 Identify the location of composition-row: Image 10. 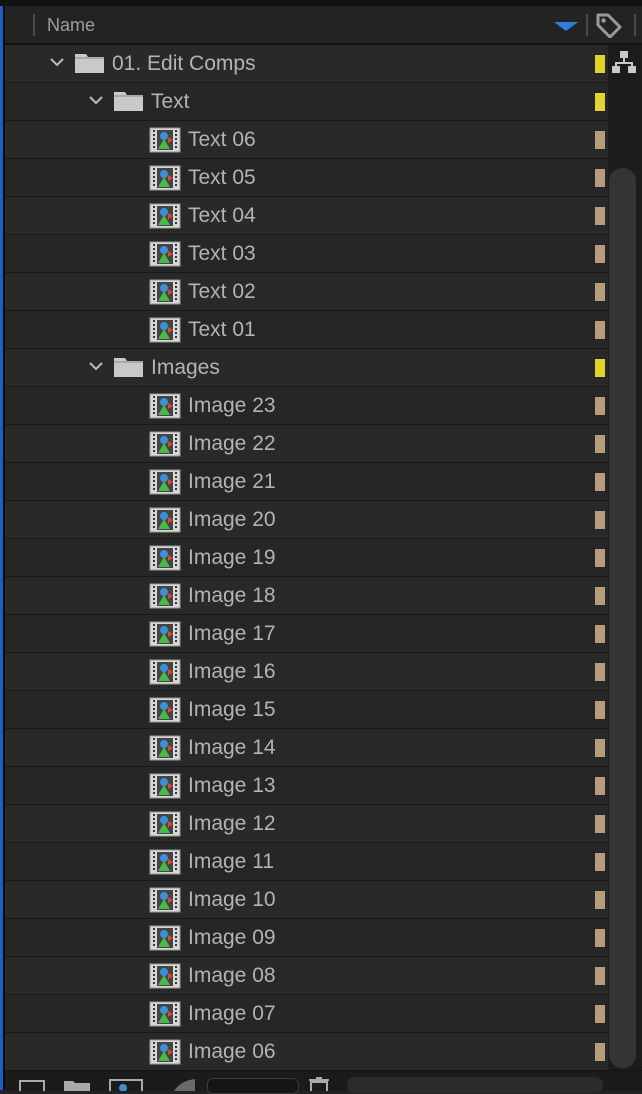
(306, 900).